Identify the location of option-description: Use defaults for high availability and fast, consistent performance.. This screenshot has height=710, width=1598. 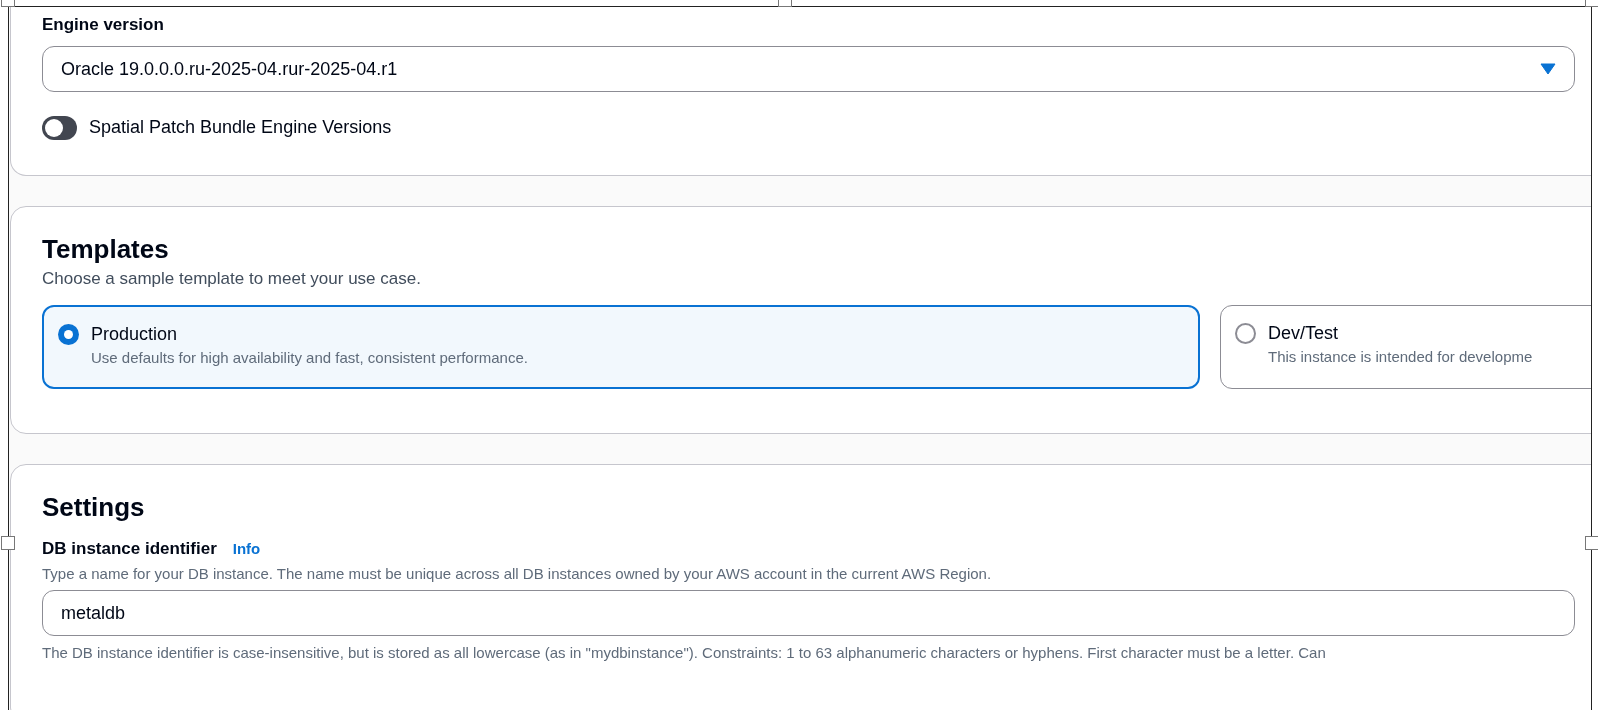
(309, 358).